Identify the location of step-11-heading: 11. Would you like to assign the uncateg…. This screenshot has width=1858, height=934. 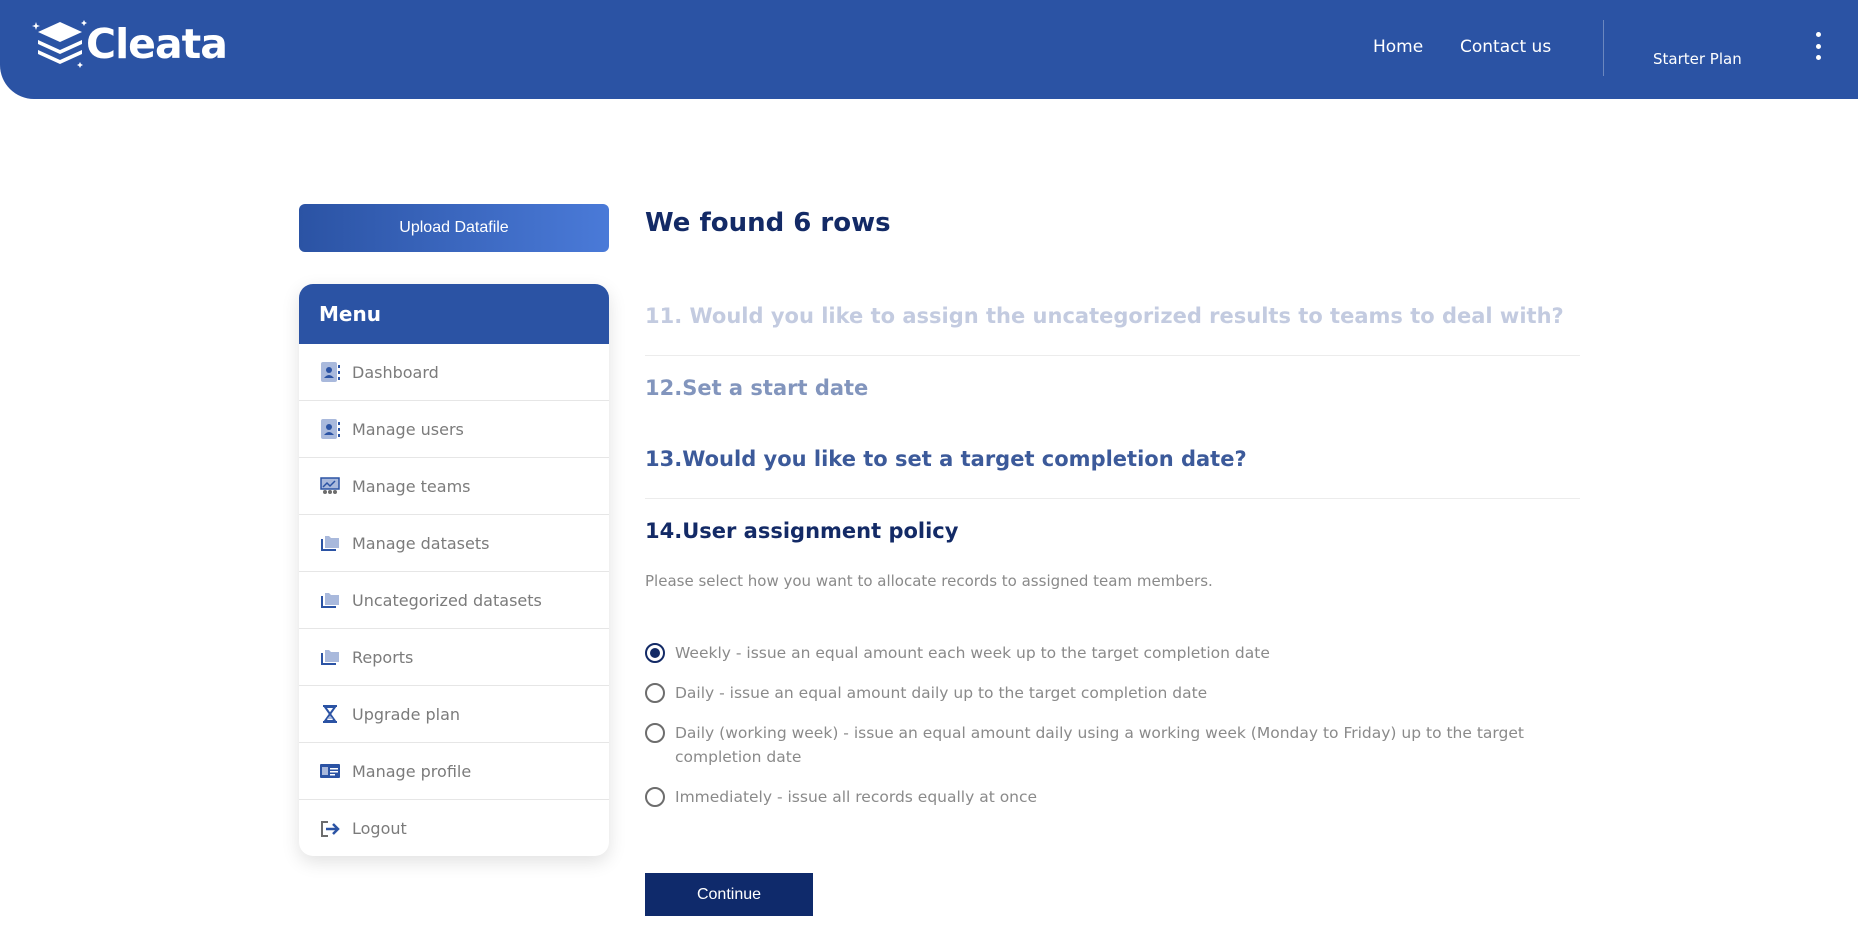
(1104, 316).